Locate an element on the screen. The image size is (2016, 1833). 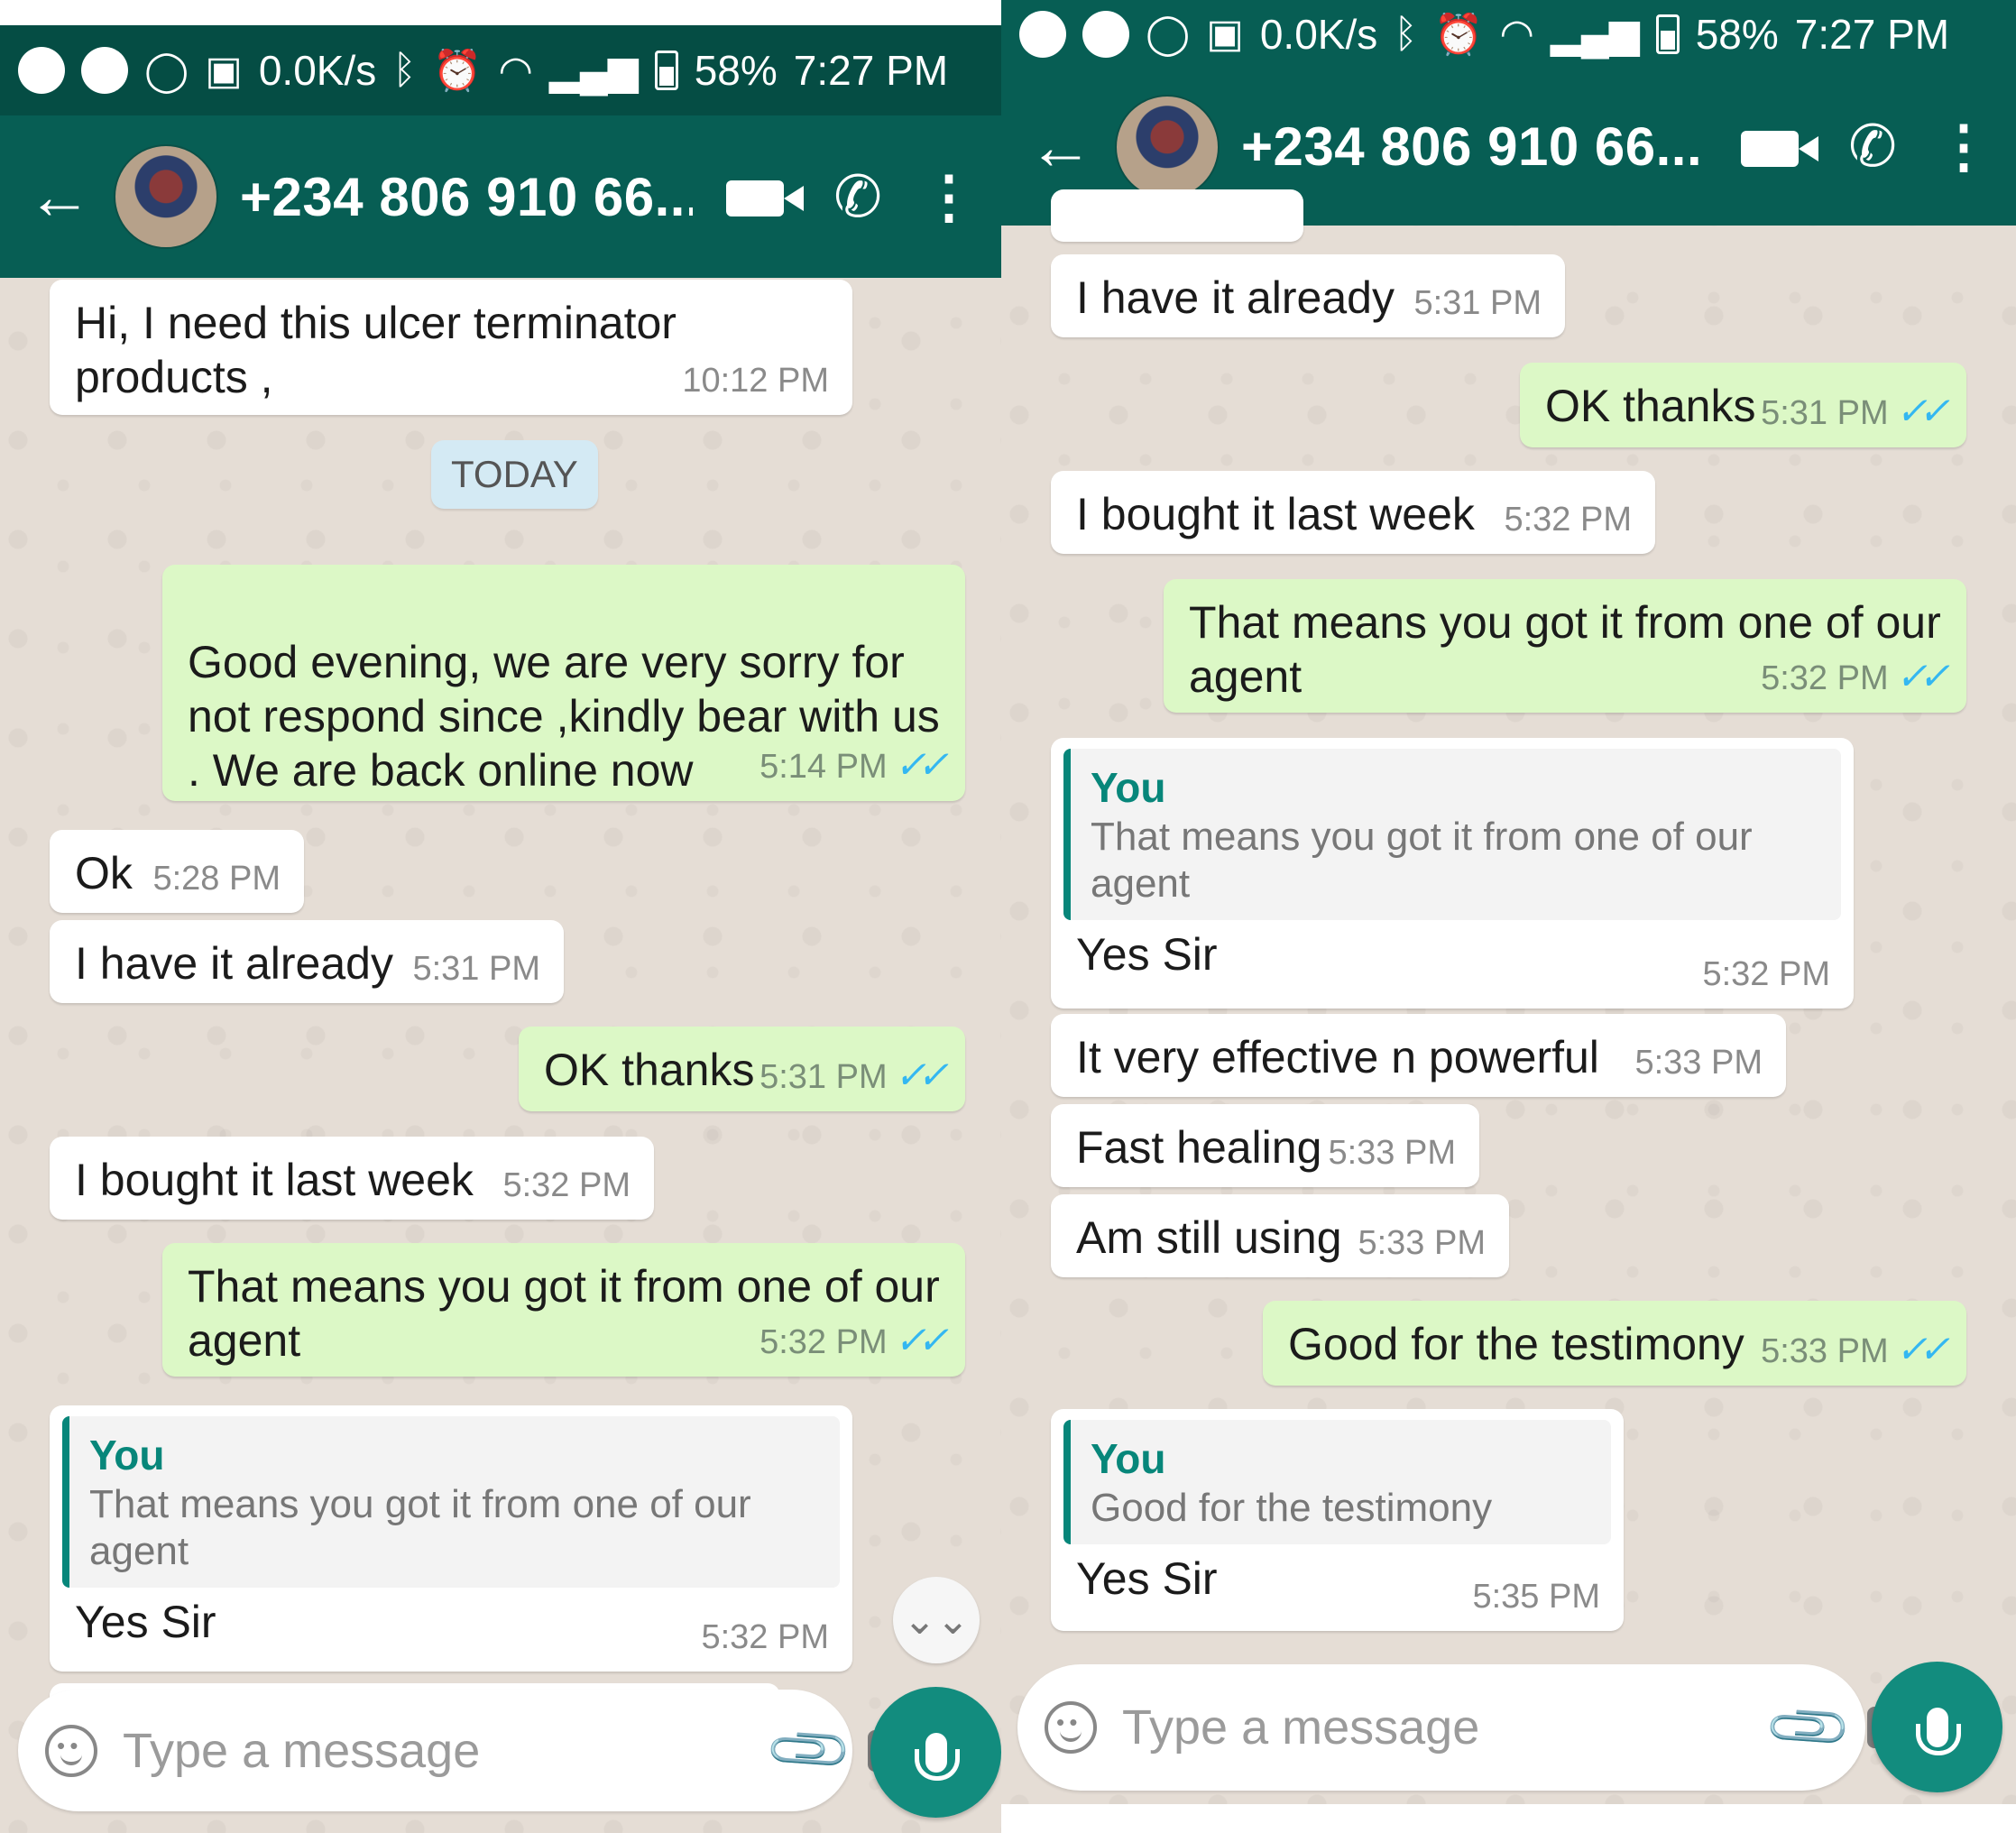
message-time-wrap: 5:32 PM ✓✓ is located at coordinates (1855, 676).